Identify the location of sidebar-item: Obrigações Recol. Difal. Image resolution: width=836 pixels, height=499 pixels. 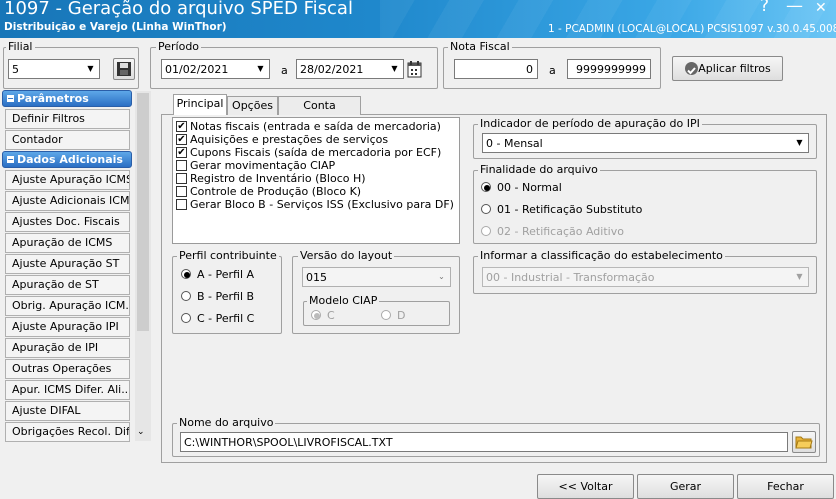
(67, 432).